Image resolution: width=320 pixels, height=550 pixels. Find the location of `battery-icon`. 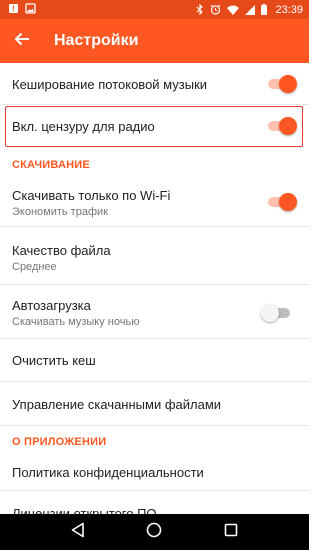

battery-icon is located at coordinates (264, 9).